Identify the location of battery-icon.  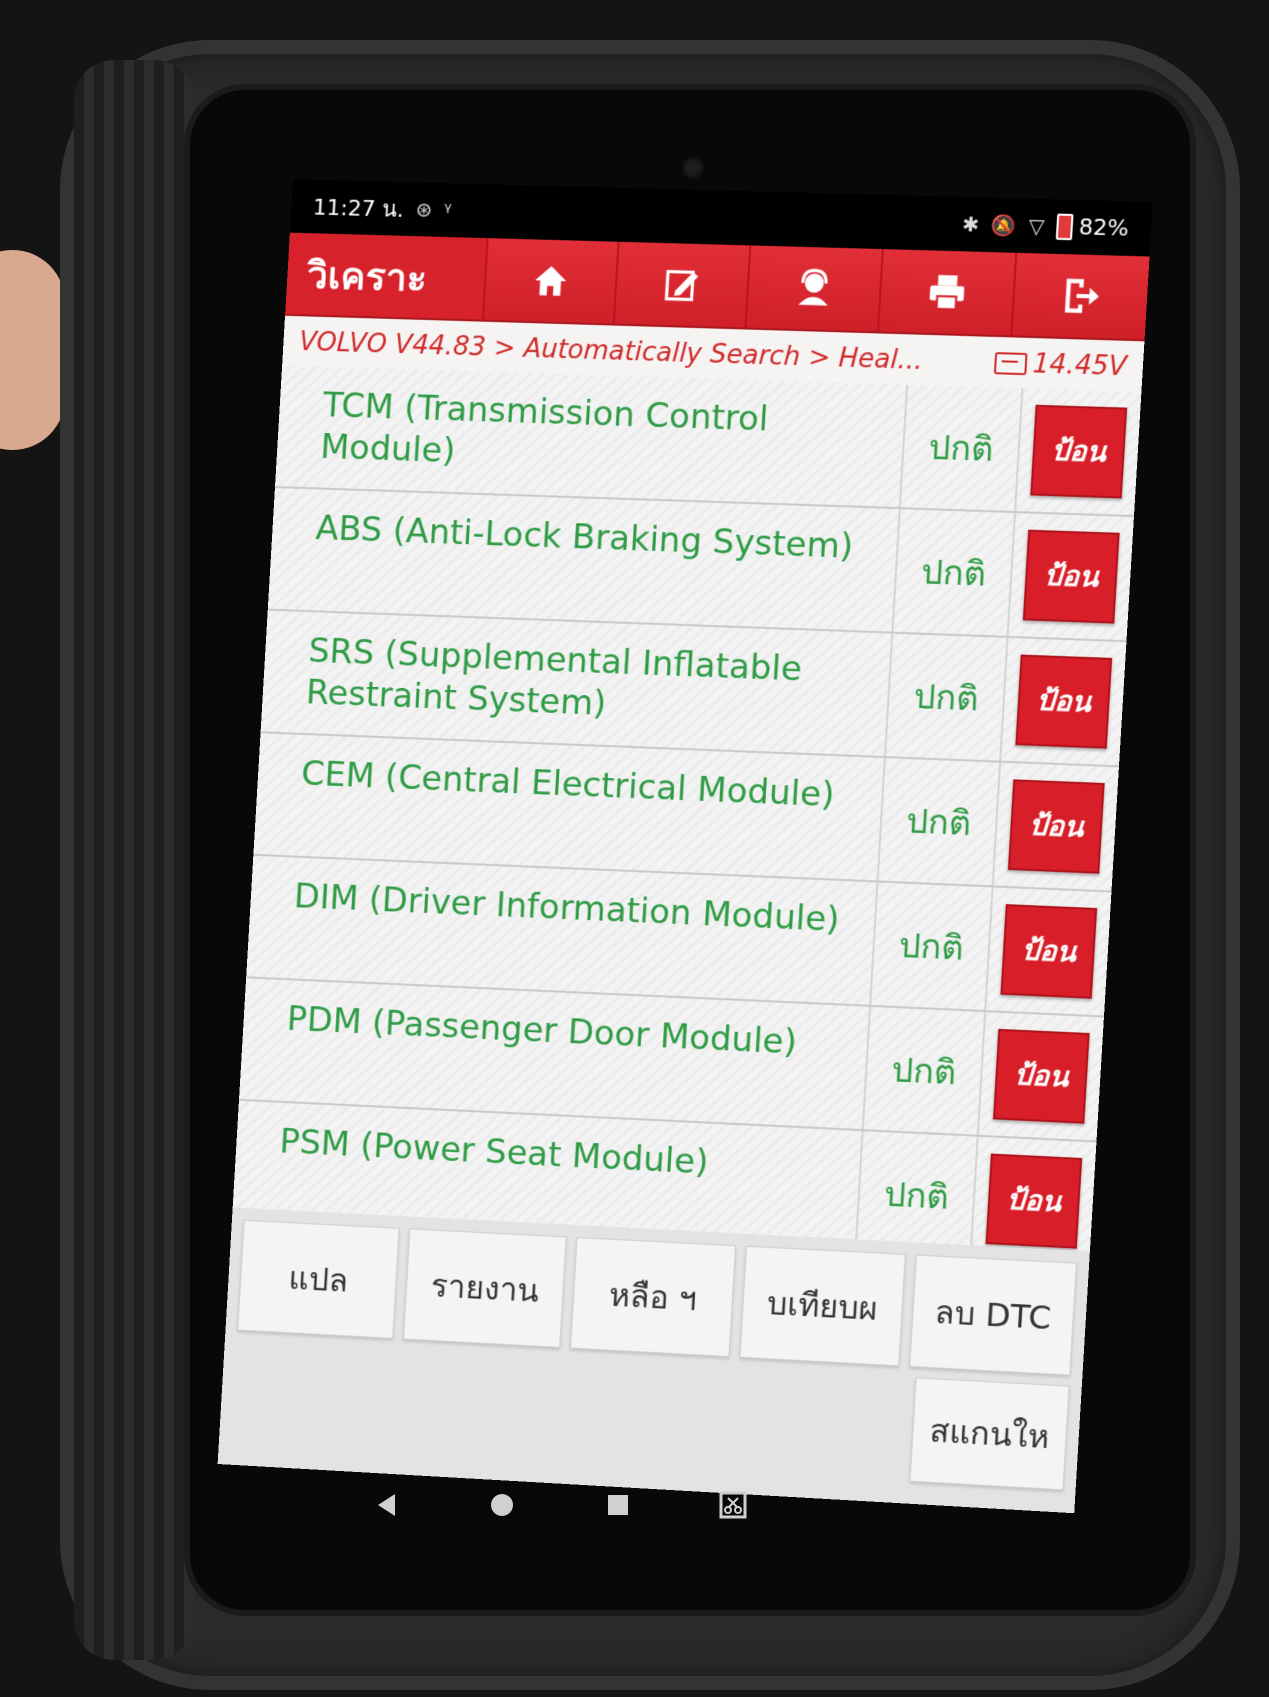
(1064, 227).